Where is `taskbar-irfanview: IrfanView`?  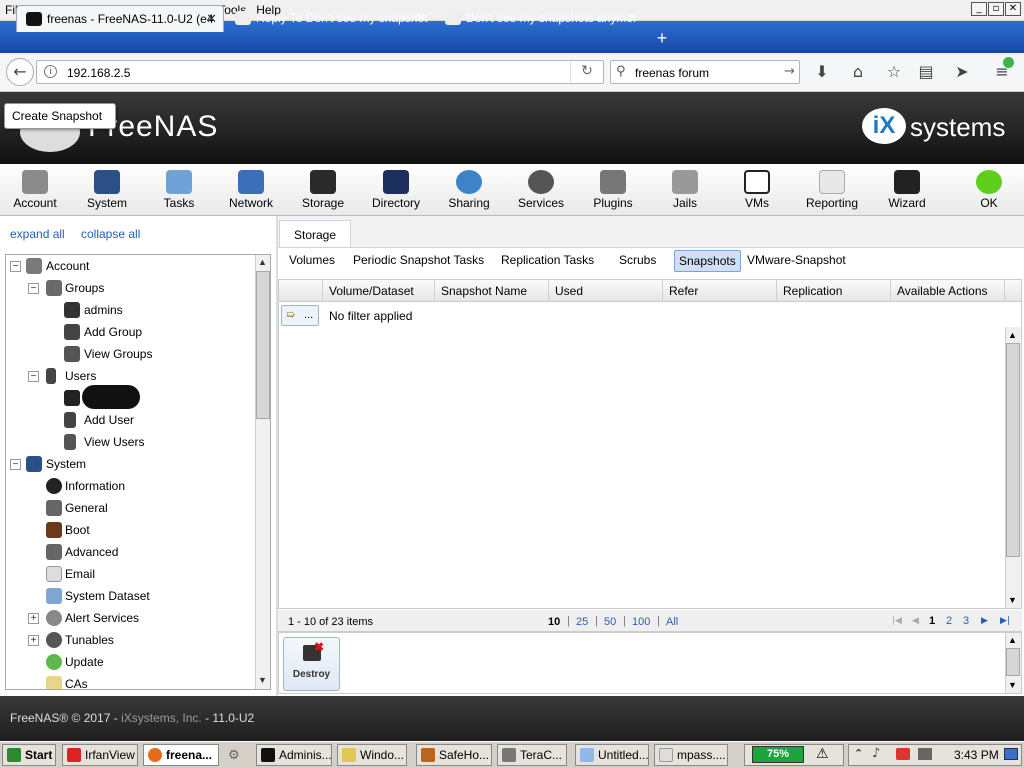 taskbar-irfanview: IrfanView is located at coordinates (100, 755).